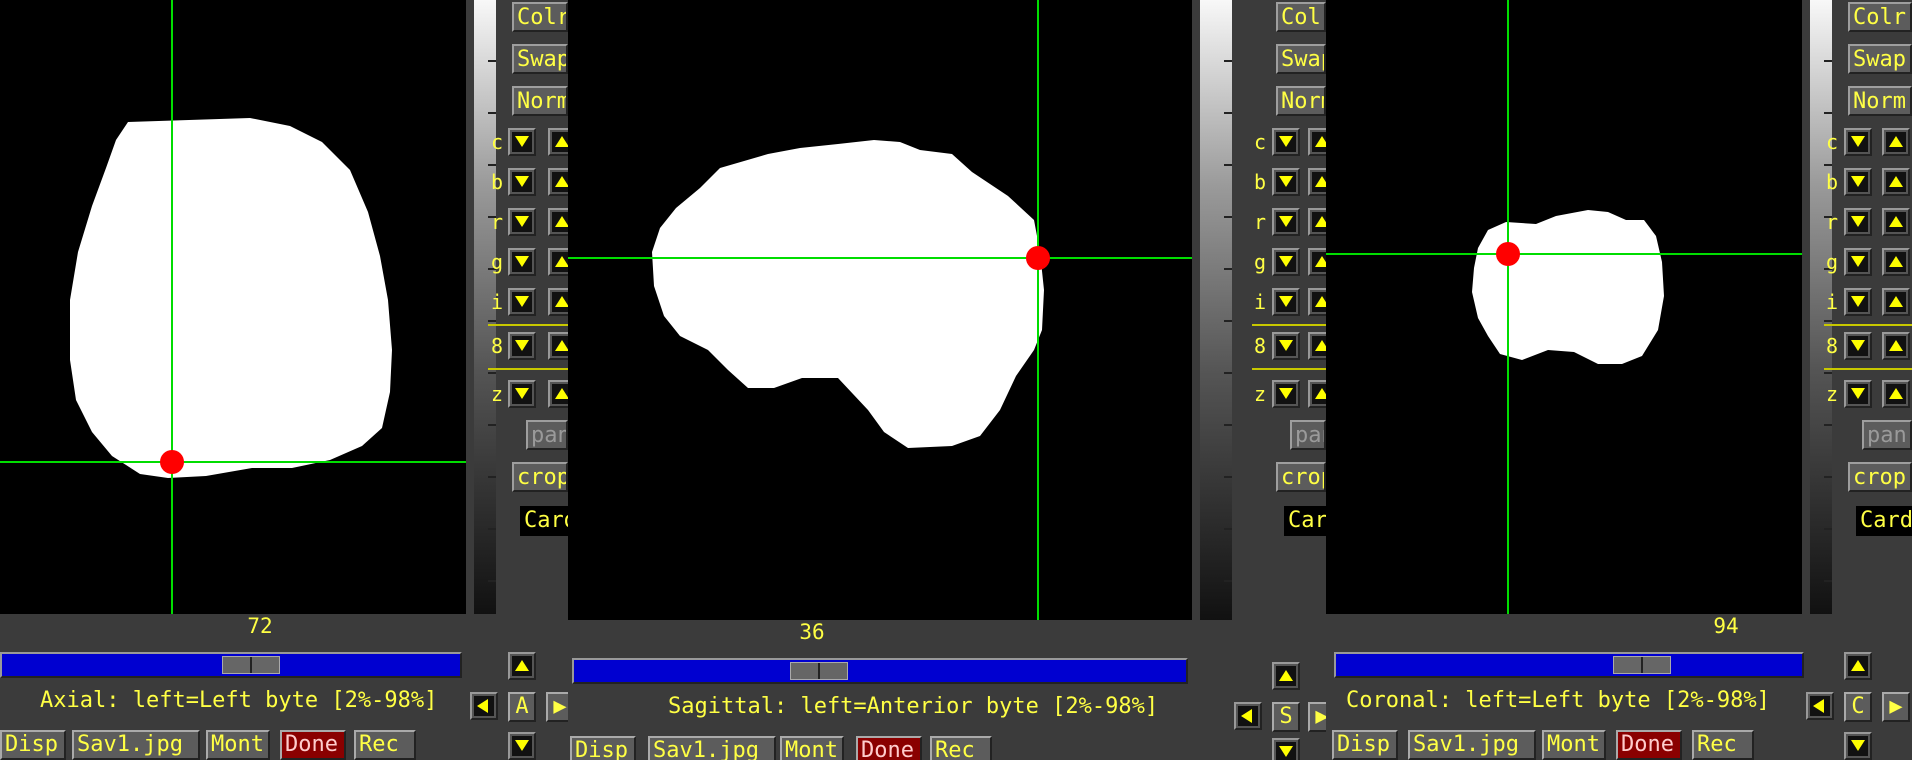 The height and width of the screenshot is (760, 1912). Describe the element at coordinates (1569, 665) in the screenshot. I see `coronal-slice-slider` at that location.